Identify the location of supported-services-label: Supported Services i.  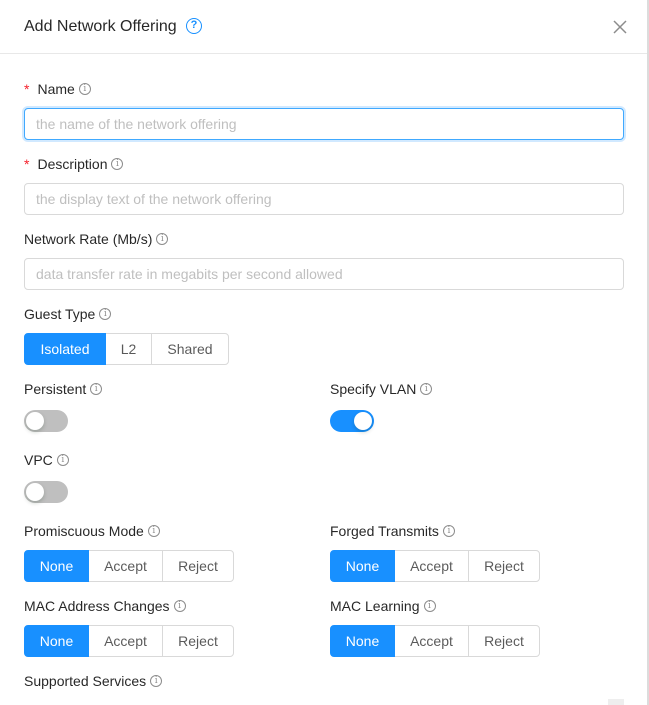
(93, 681).